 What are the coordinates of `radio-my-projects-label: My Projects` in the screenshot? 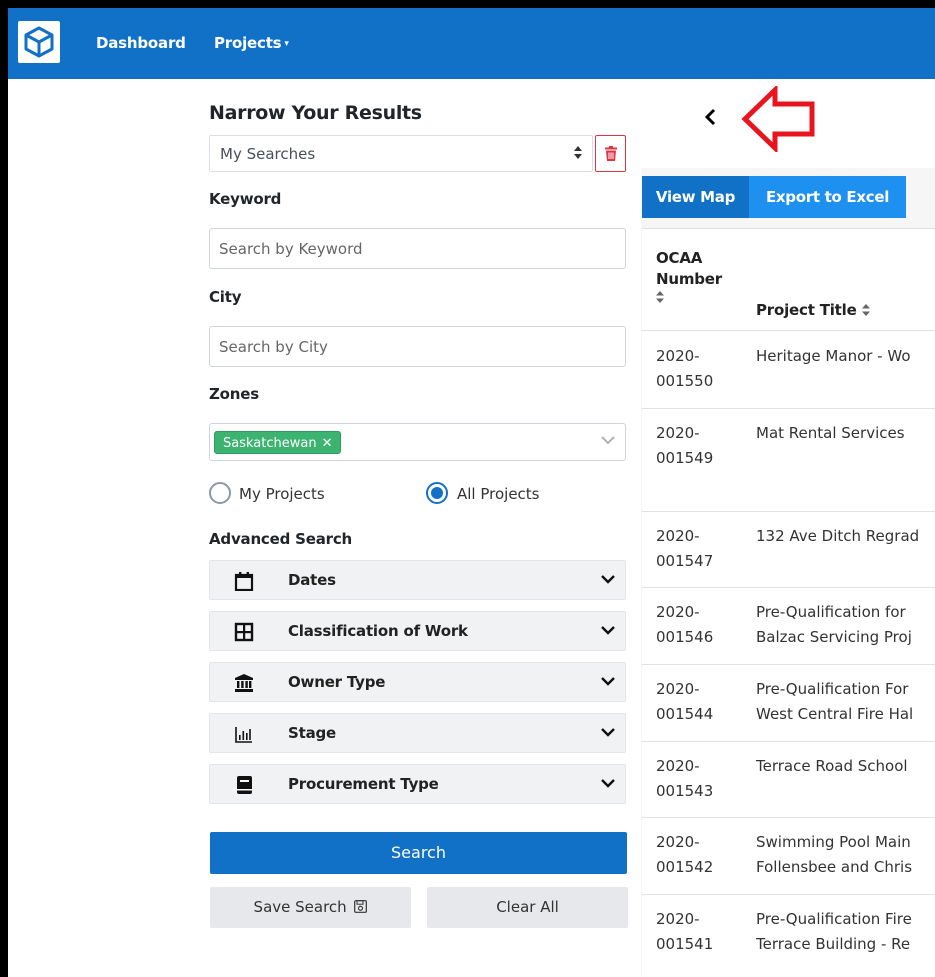 It's located at (282, 494).